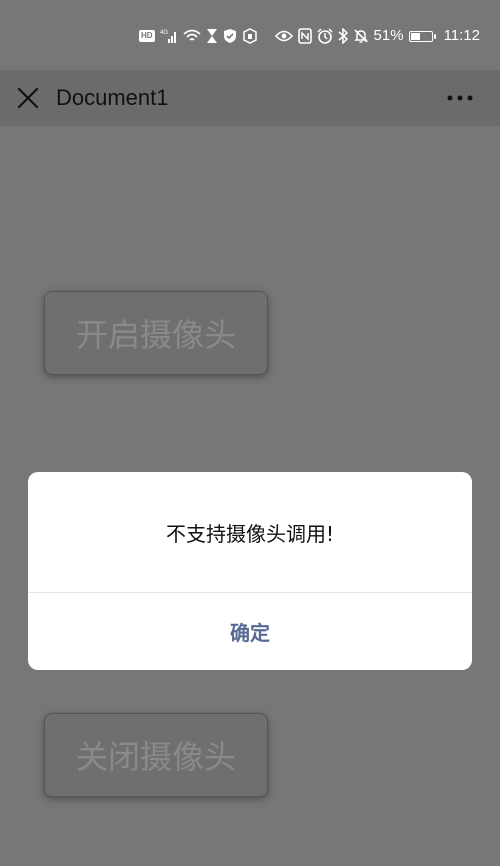  I want to click on alarm-icon, so click(325, 36).